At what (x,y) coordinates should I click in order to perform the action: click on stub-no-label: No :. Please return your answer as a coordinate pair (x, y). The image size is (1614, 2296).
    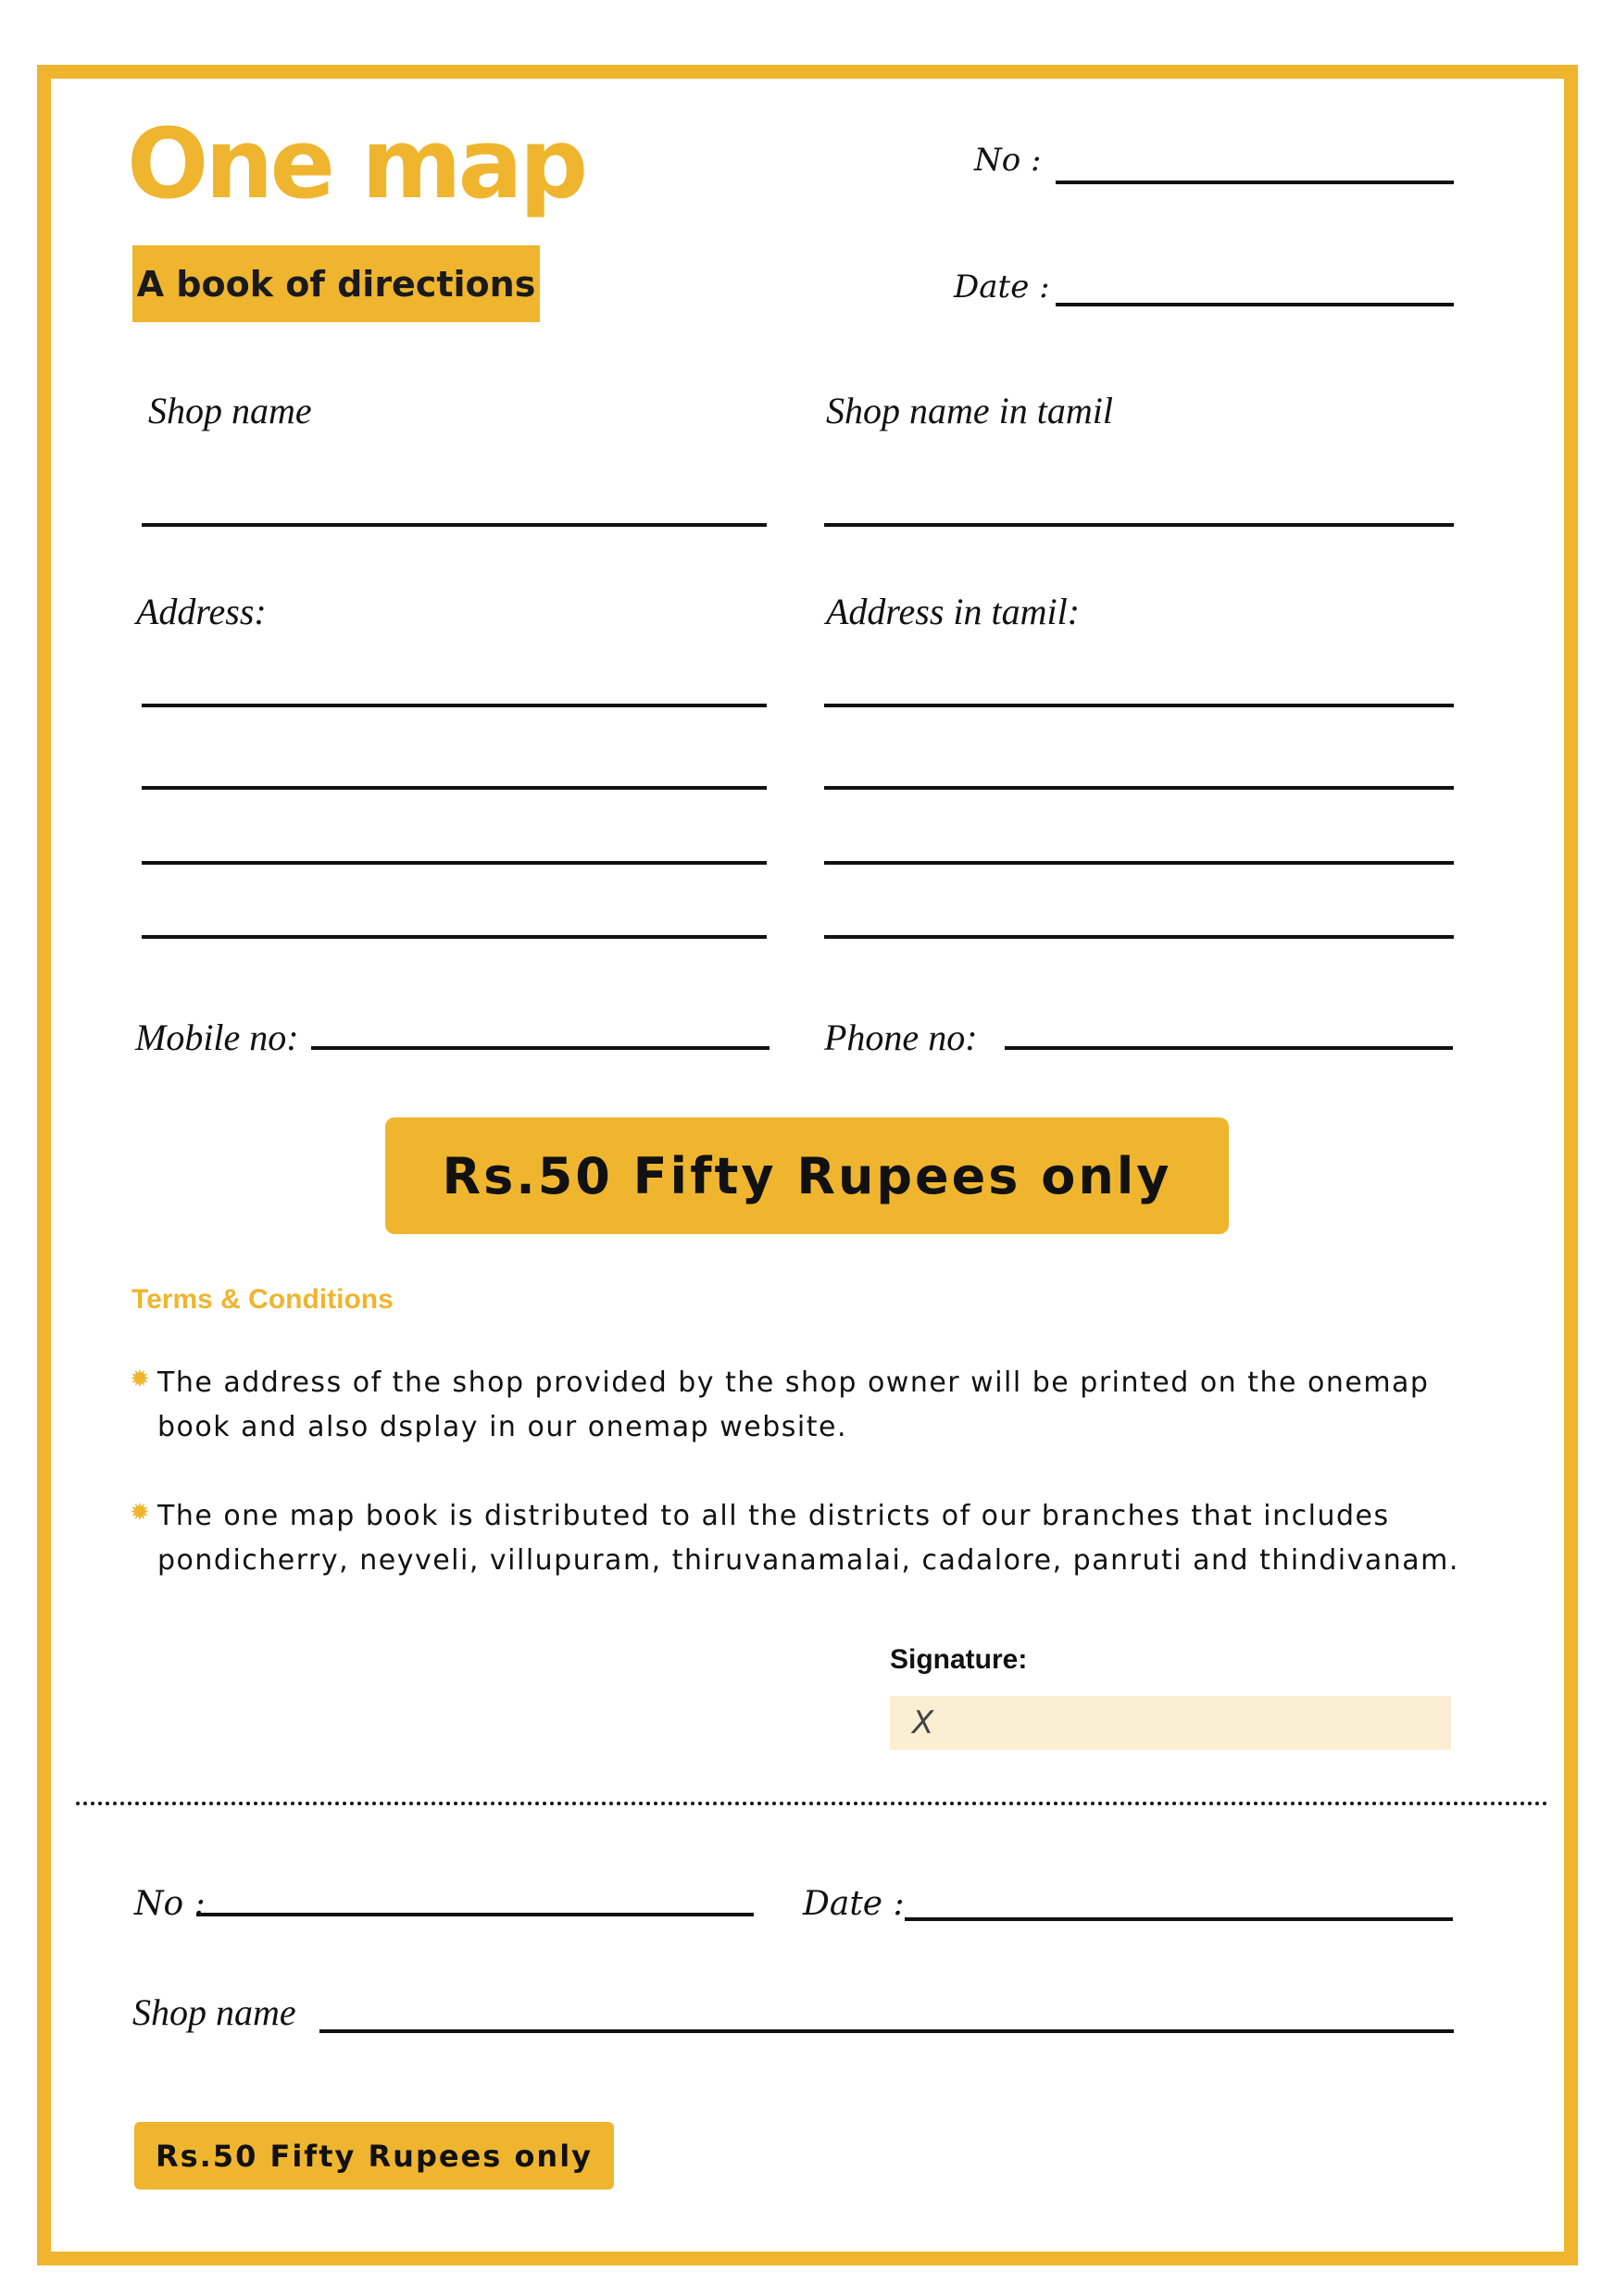
    Looking at the image, I should click on (170, 1904).